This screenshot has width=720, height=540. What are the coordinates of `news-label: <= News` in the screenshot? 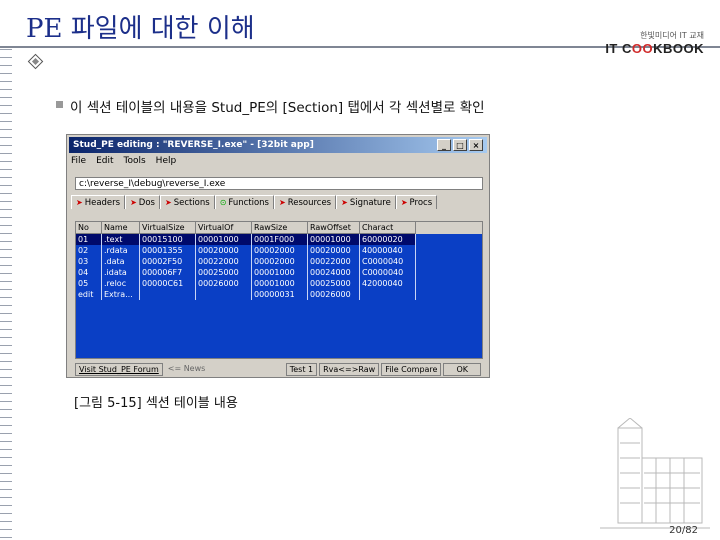 It's located at (186, 369).